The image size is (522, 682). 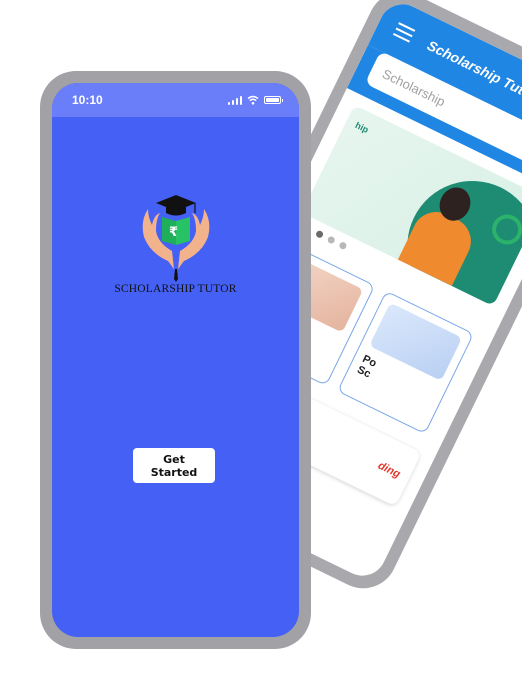 I want to click on wifi-icon, so click(x=253, y=100).